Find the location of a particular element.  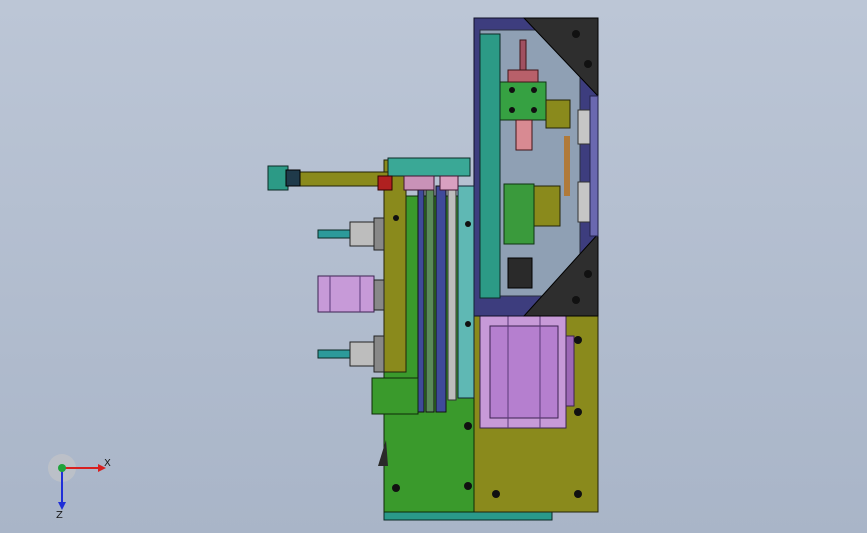

y-axis-icon is located at coordinates (62, 468).